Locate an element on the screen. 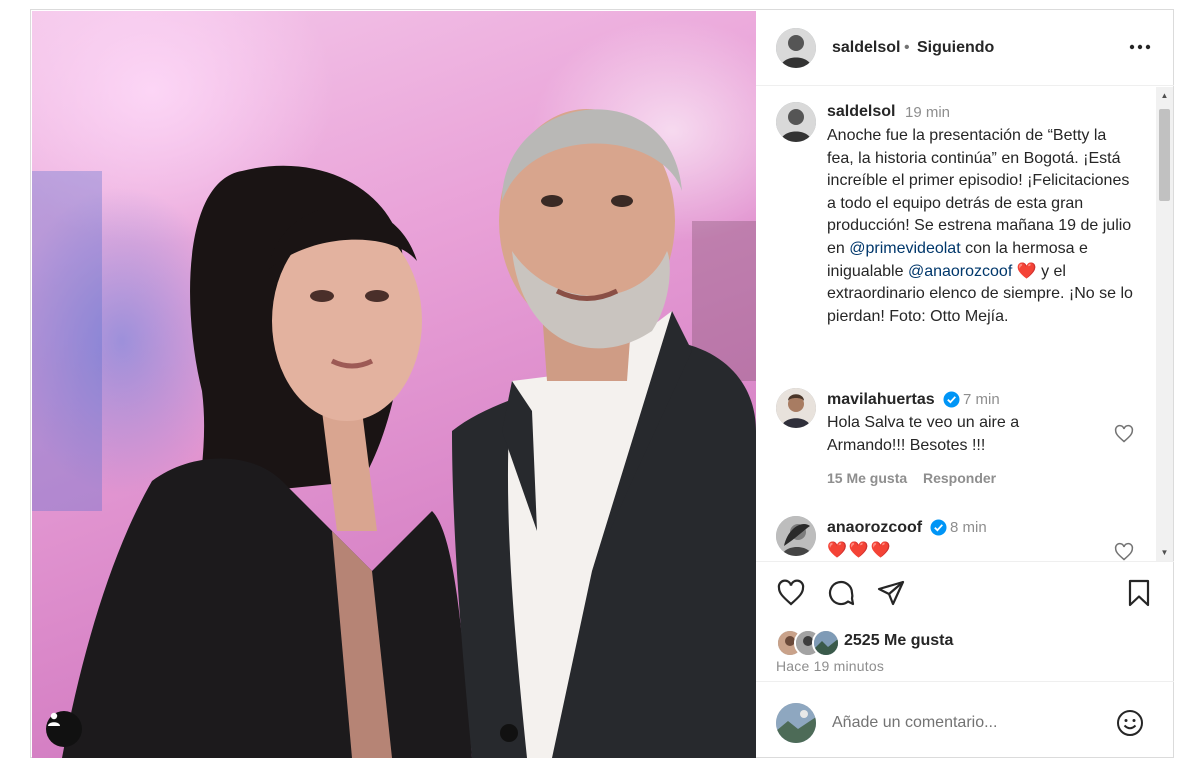 Image resolution: width=1202 pixels, height=771 pixels. caption-time: 19 min is located at coordinates (927, 112).